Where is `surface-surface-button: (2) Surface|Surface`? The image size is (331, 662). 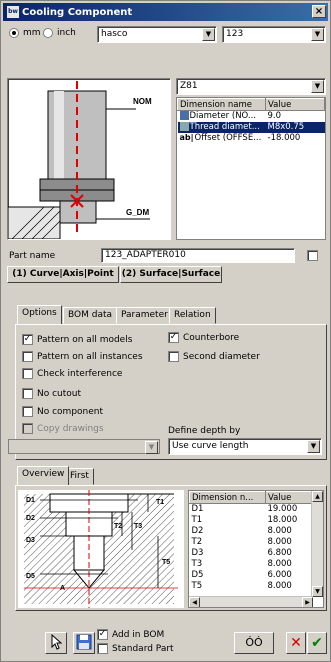 surface-surface-button: (2) Surface|Surface is located at coordinates (171, 274).